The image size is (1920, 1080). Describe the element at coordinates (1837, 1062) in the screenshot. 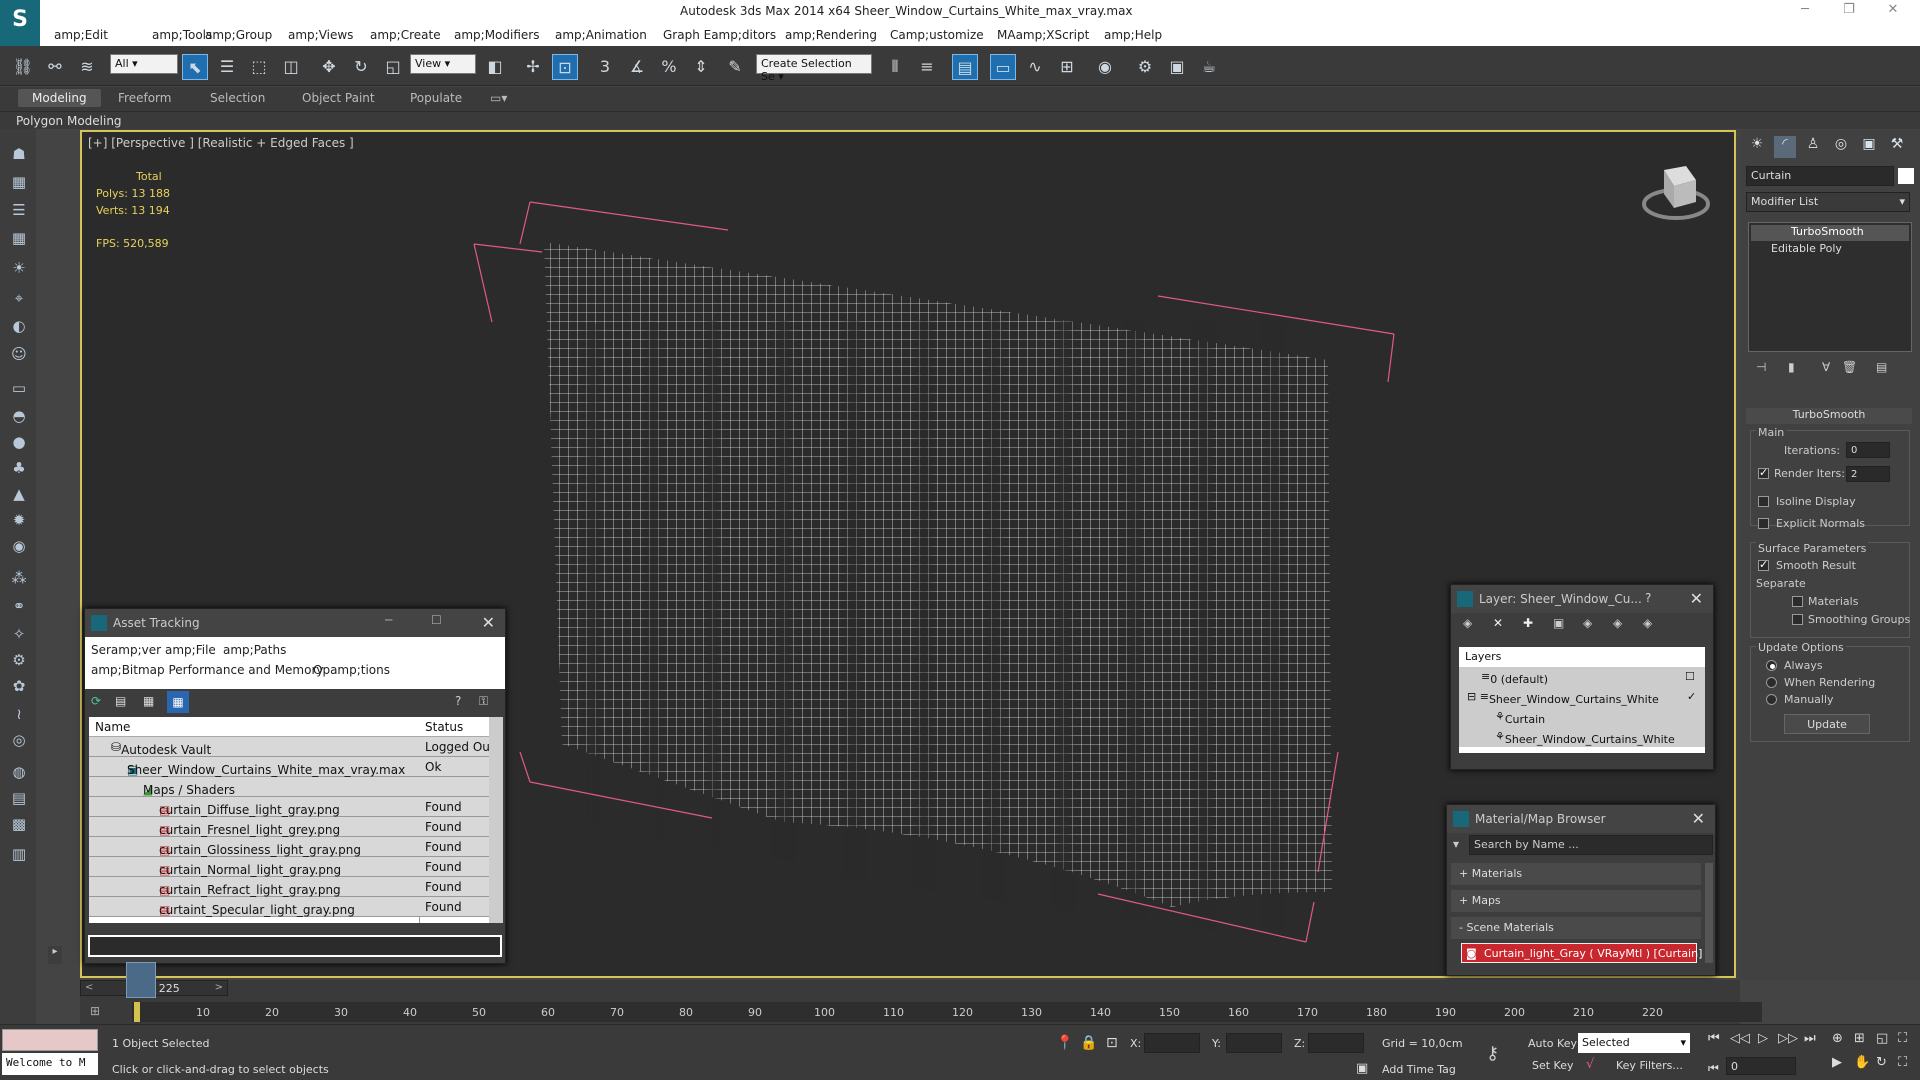

I see `field-of-view-icon: ▶` at that location.